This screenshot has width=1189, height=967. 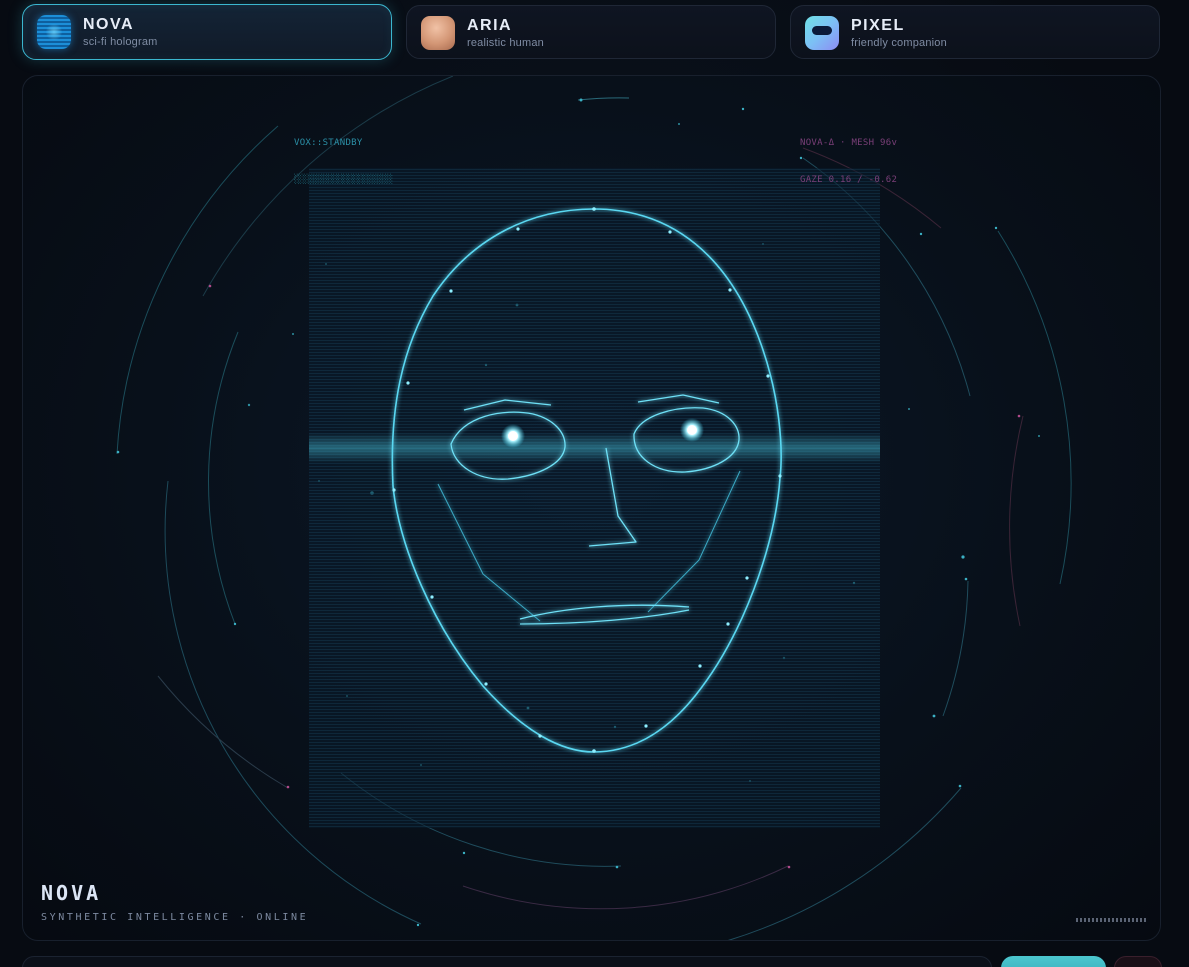 I want to click on tab-aria-subtitle: realistic human, so click(x=505, y=43).